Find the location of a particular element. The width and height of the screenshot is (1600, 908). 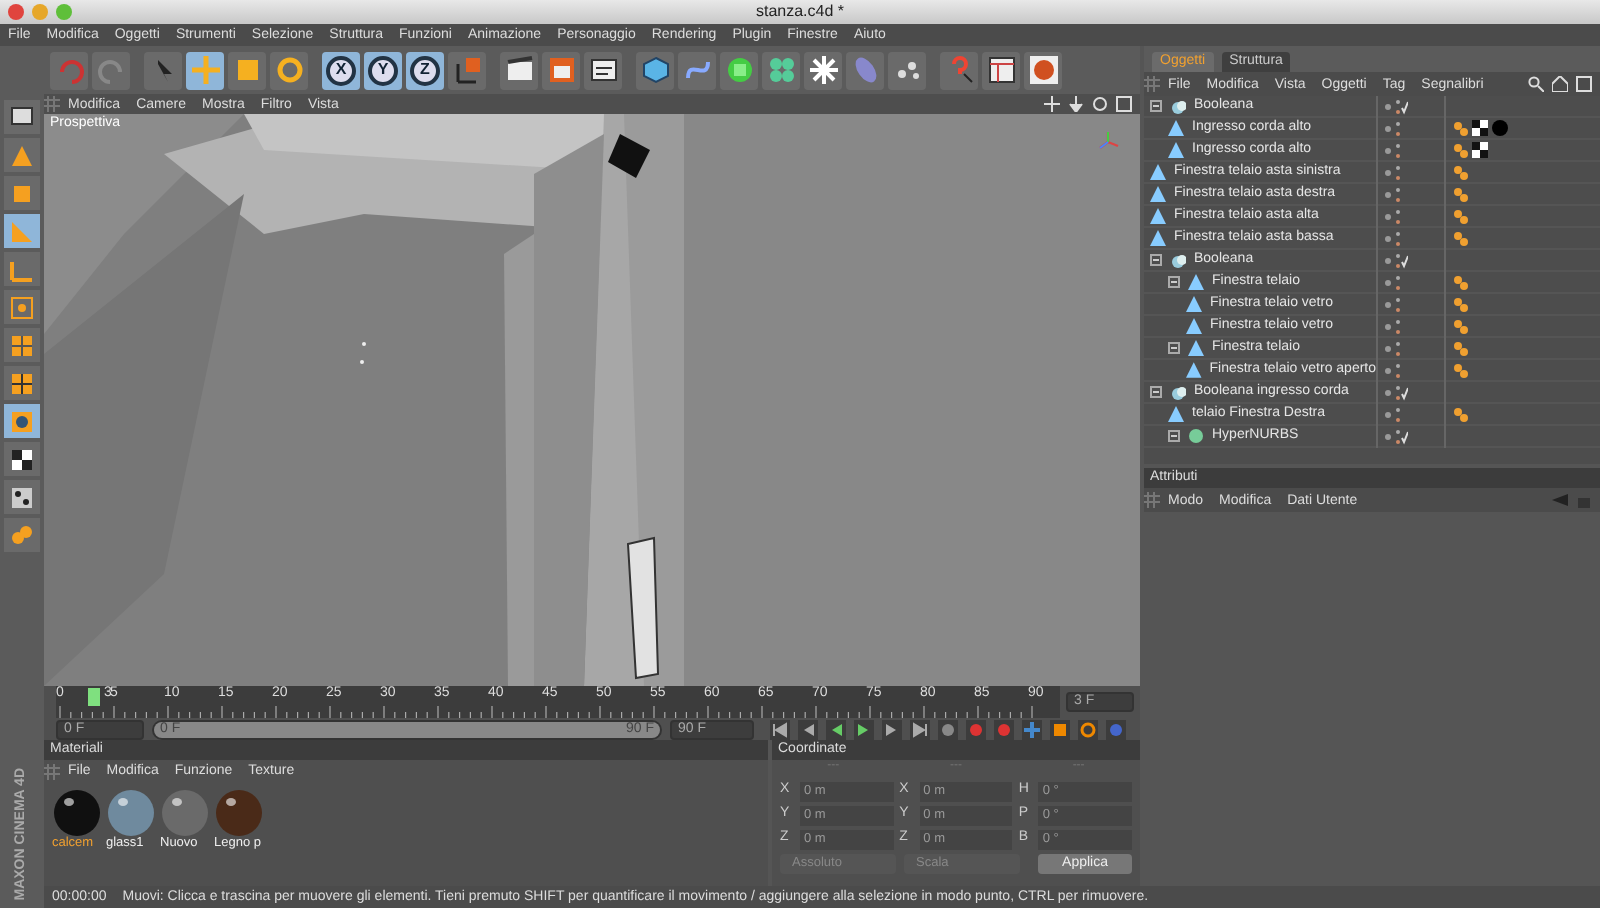

search-icon is located at coordinates (1536, 84).